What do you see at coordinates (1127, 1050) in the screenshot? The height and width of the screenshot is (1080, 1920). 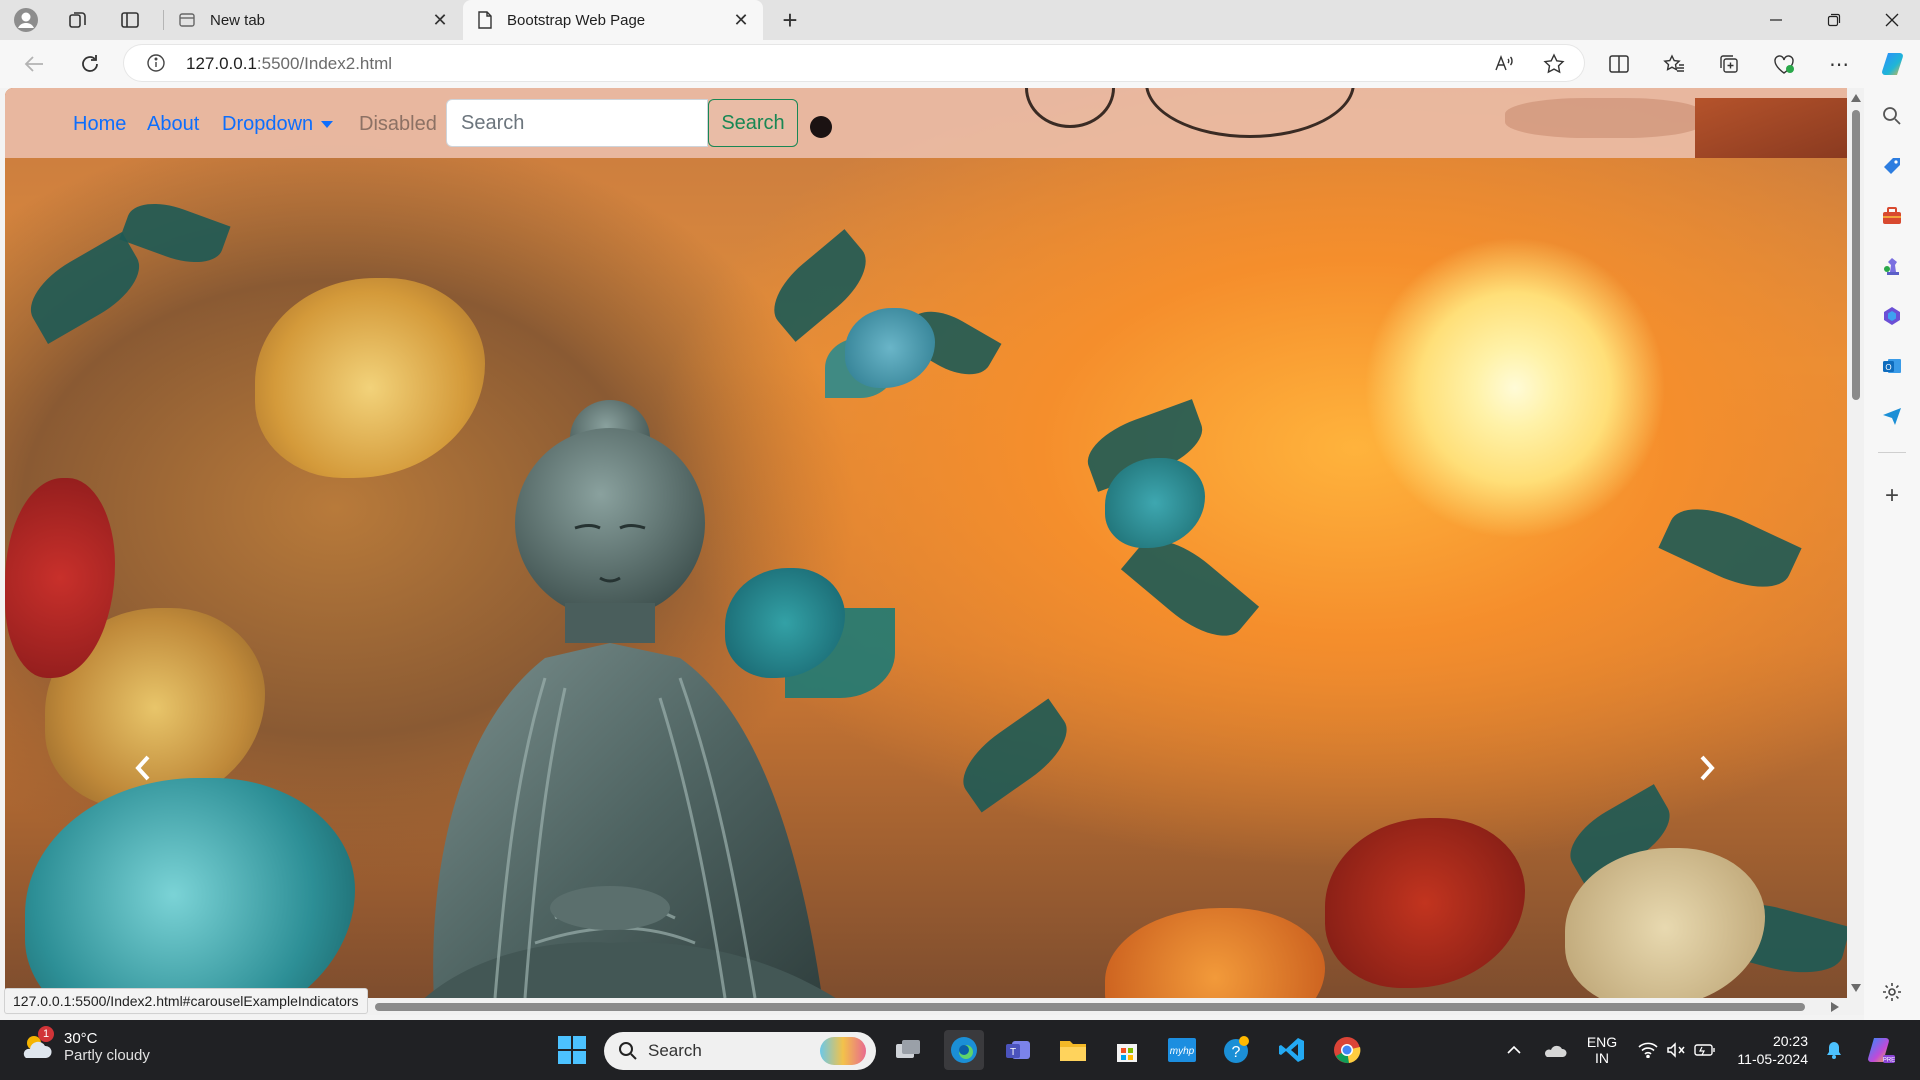 I see `microsoft-store-icon` at bounding box center [1127, 1050].